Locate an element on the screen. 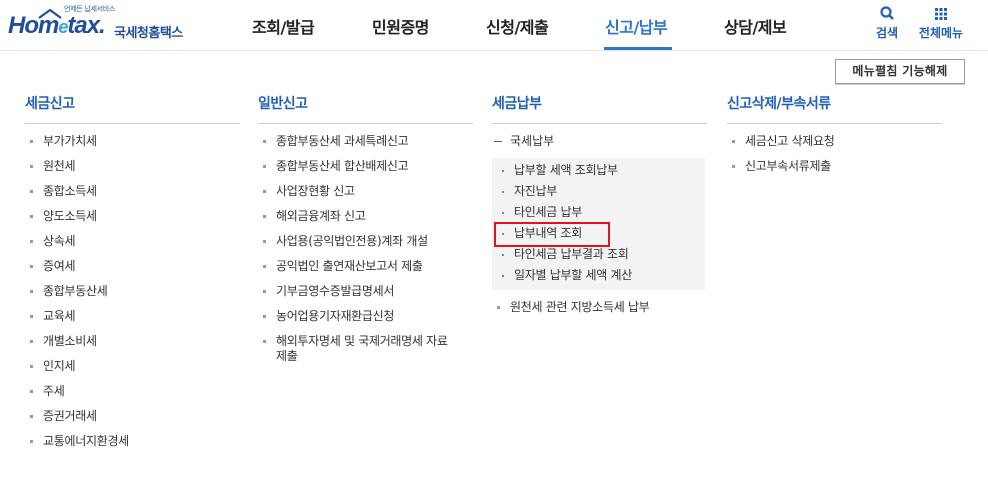  column-title-general-report: 일반신고 is located at coordinates (365, 108).